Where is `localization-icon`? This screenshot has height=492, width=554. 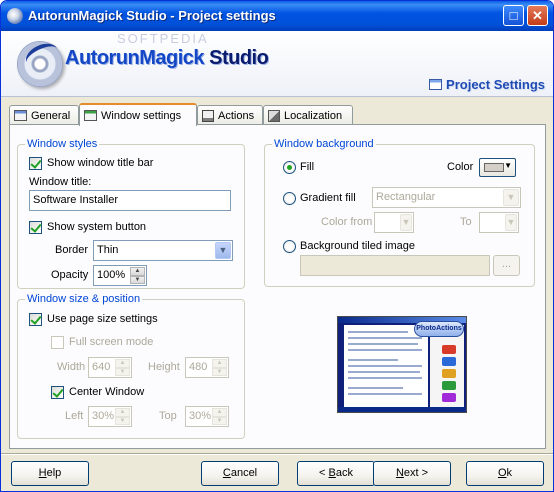 localization-icon is located at coordinates (274, 115).